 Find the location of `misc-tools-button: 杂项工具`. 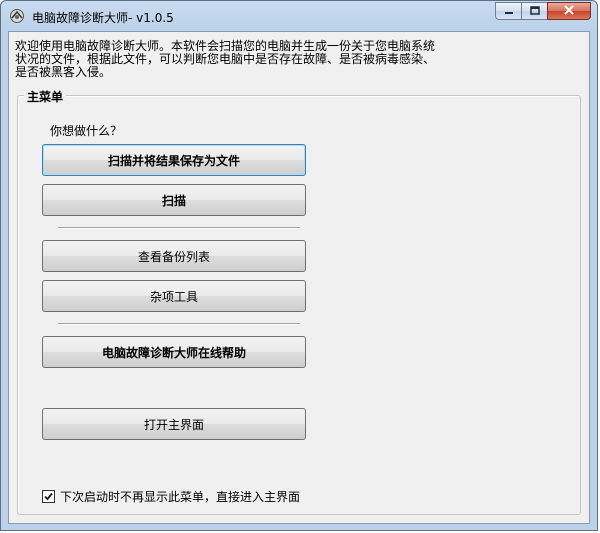

misc-tools-button: 杂项工具 is located at coordinates (174, 296).